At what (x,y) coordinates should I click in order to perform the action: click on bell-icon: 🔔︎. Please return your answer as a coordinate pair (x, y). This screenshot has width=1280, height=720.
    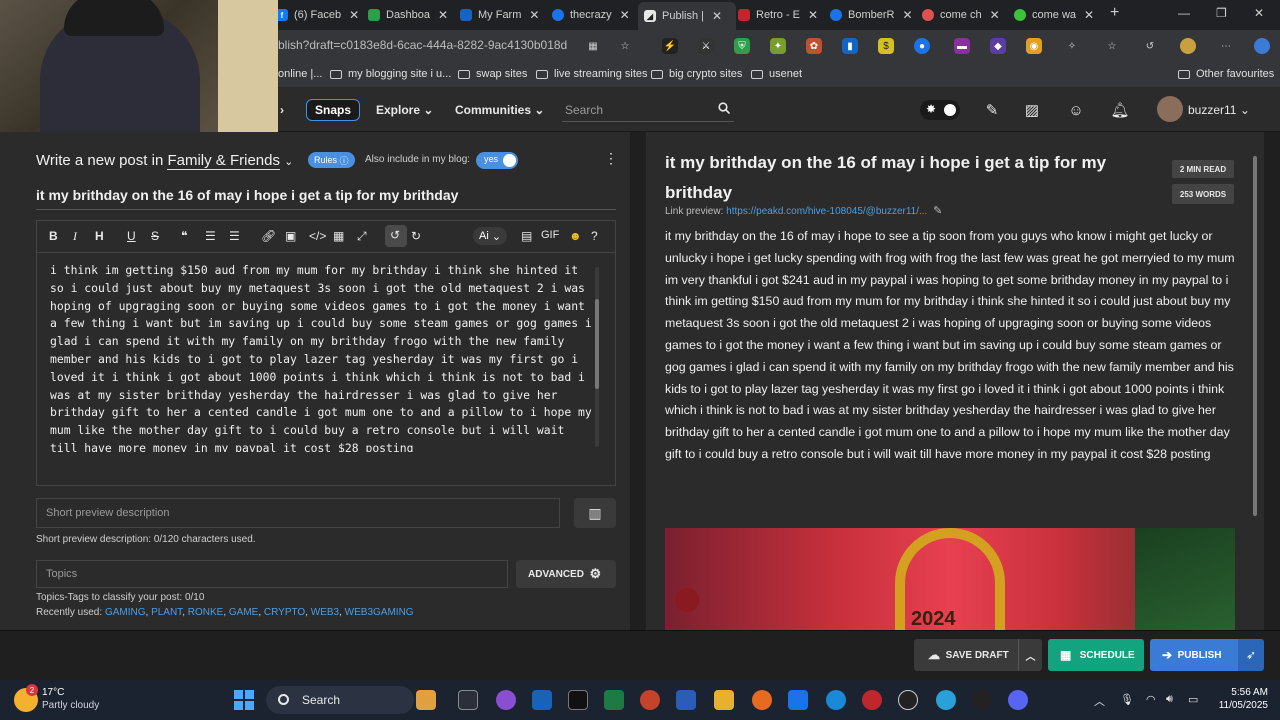
    Looking at the image, I should click on (1120, 110).